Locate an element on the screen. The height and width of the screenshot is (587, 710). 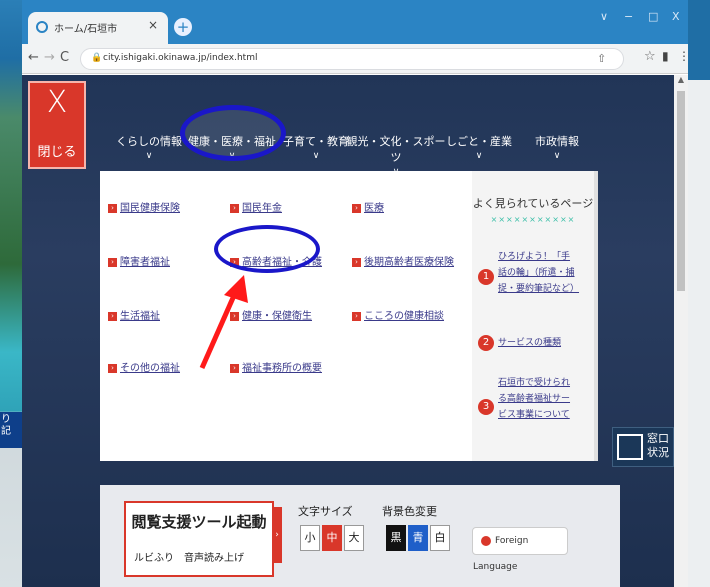
annotation-circle-item is located at coordinates (267, 249).